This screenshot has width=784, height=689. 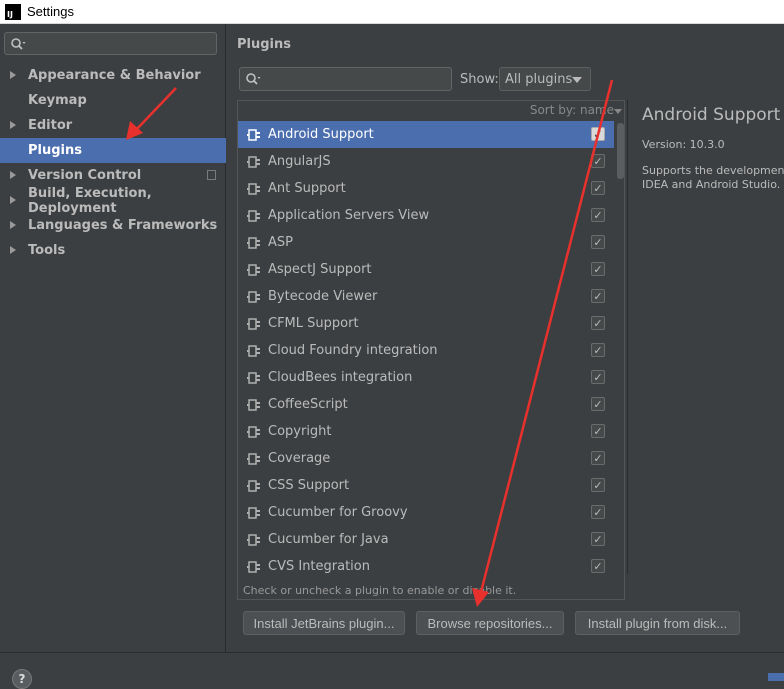 What do you see at coordinates (55, 150) in the screenshot?
I see `sidebar-item-label: Plugins` at bounding box center [55, 150].